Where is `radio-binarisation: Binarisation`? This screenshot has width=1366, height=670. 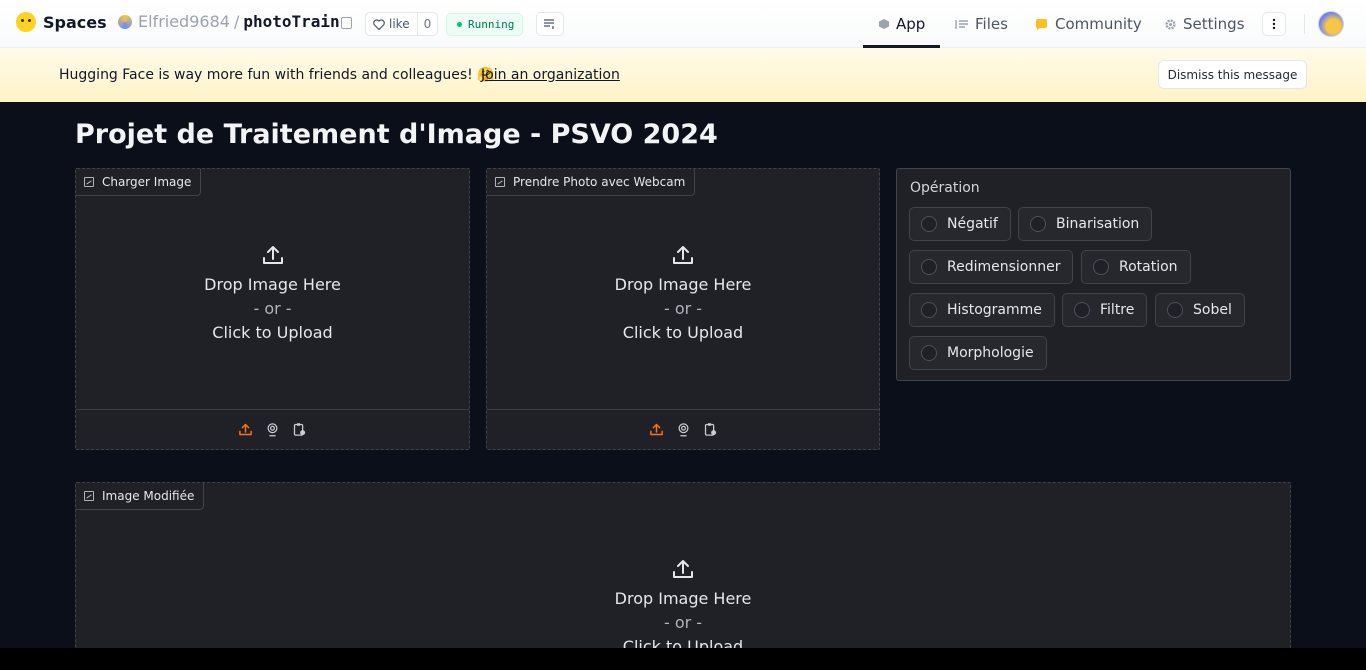
radio-binarisation: Binarisation is located at coordinates (1085, 224).